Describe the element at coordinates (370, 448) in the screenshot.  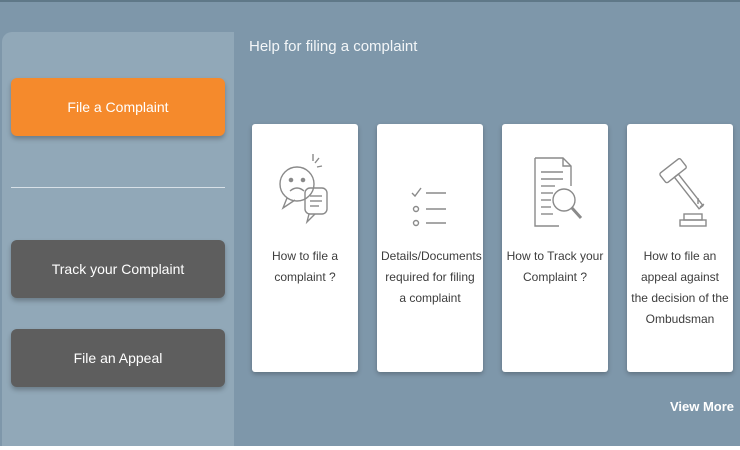
I see `bottom-strip` at that location.